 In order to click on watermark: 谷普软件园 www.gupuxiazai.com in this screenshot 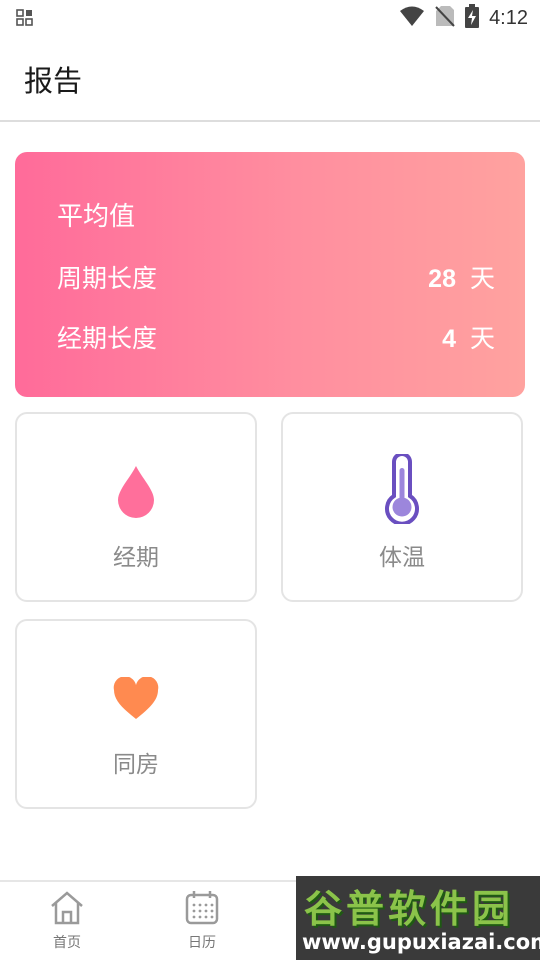, I will do `click(418, 918)`.